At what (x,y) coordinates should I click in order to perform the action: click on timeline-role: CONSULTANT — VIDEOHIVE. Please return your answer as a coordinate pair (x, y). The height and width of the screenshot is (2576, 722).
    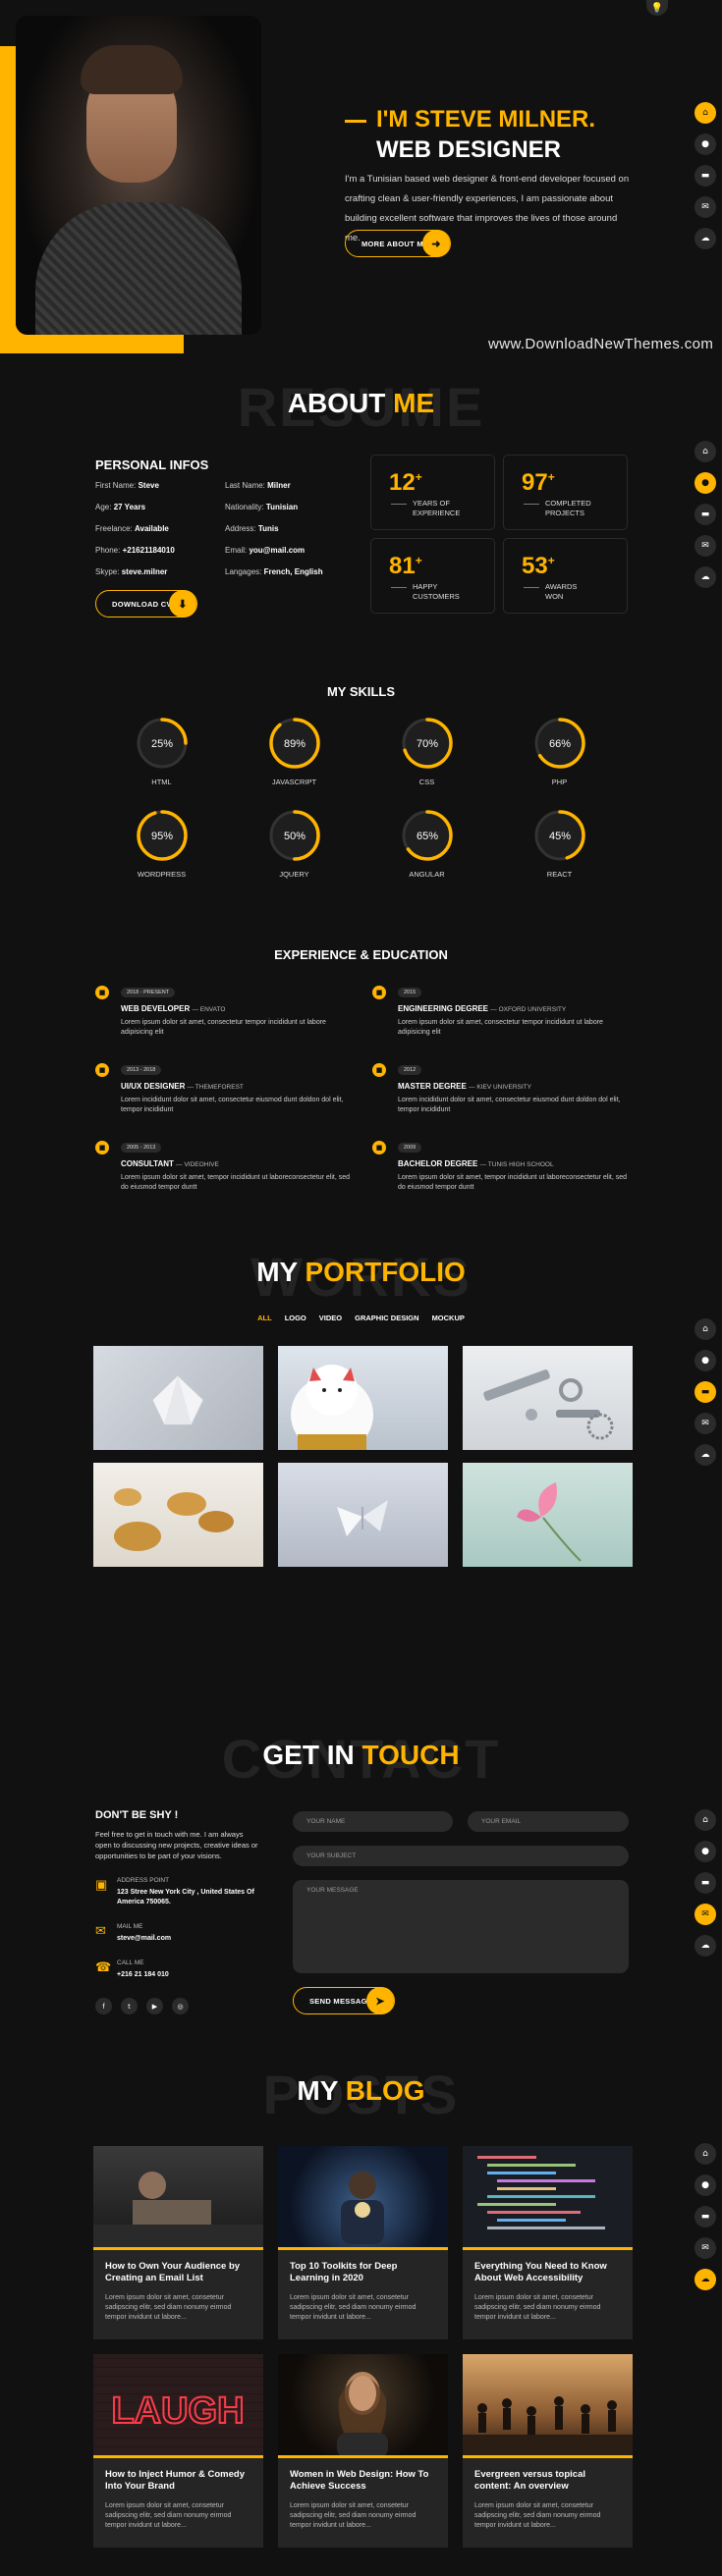
    Looking at the image, I should click on (170, 1163).